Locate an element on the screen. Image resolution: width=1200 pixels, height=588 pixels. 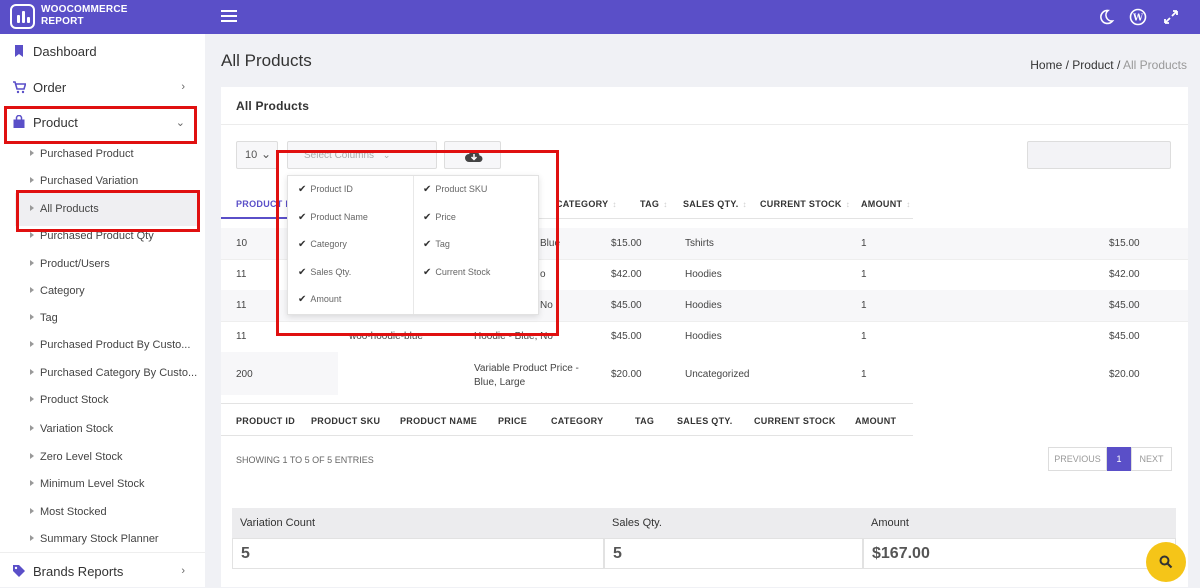
highlight-box-product is located at coordinates (100, 125).